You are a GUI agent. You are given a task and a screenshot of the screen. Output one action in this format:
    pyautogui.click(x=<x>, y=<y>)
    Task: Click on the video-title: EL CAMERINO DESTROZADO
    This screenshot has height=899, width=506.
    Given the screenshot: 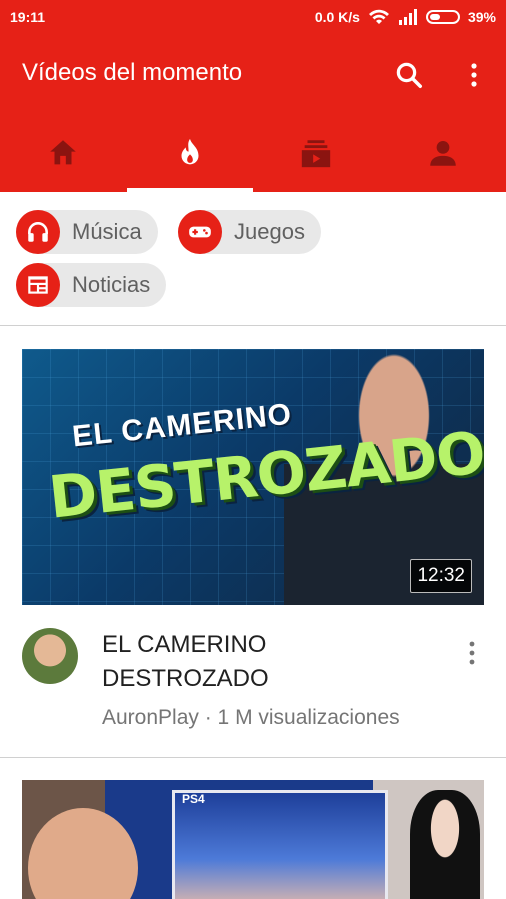 What is the action you would take?
    pyautogui.click(x=267, y=662)
    